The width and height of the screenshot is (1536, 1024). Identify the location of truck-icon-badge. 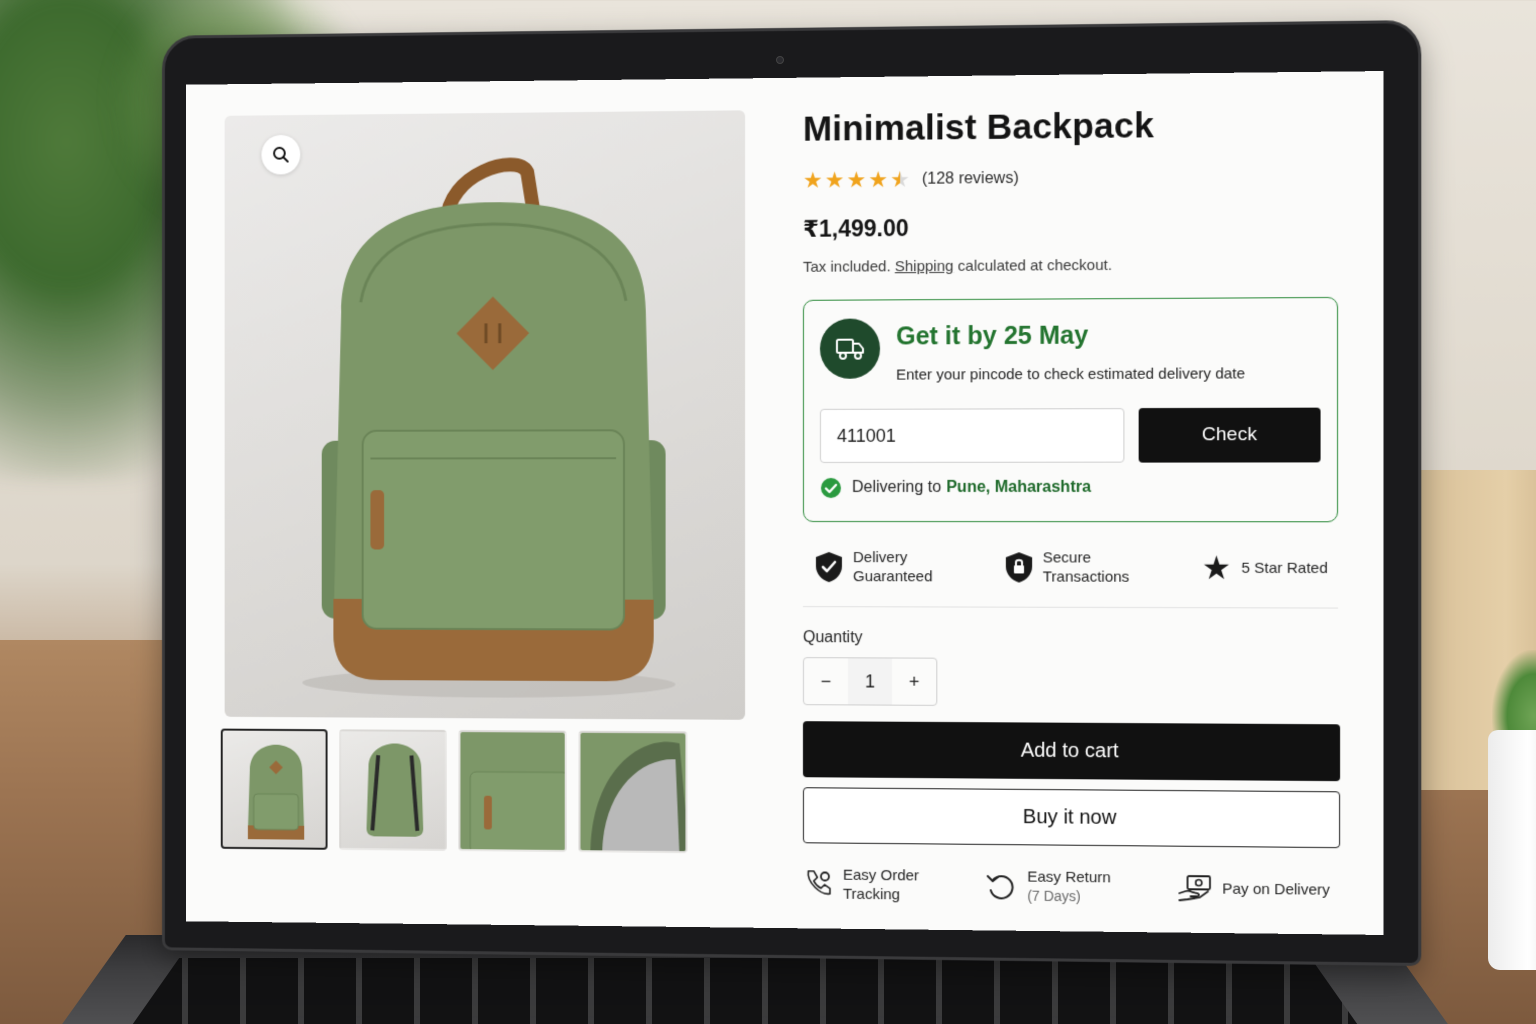
(850, 348).